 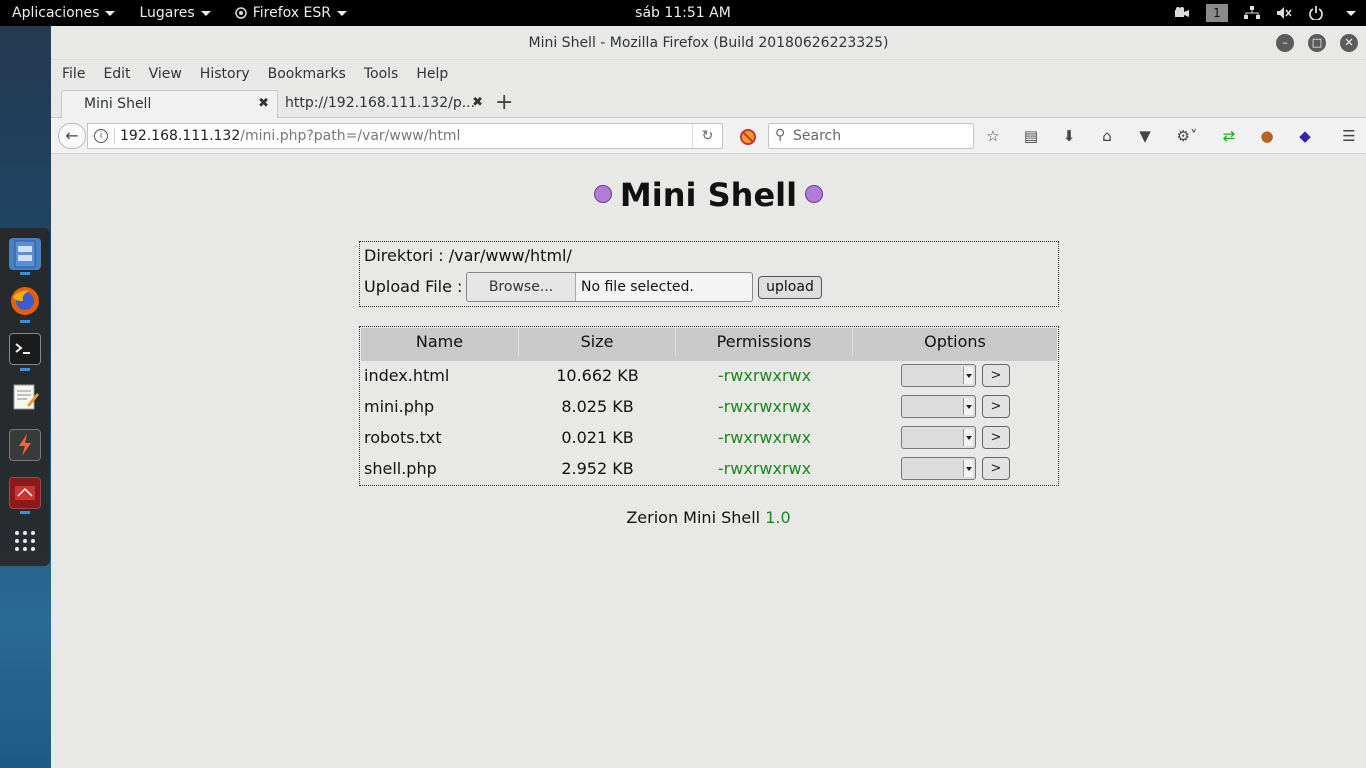 I want to click on file-size: 10.662 KB, so click(x=597, y=375).